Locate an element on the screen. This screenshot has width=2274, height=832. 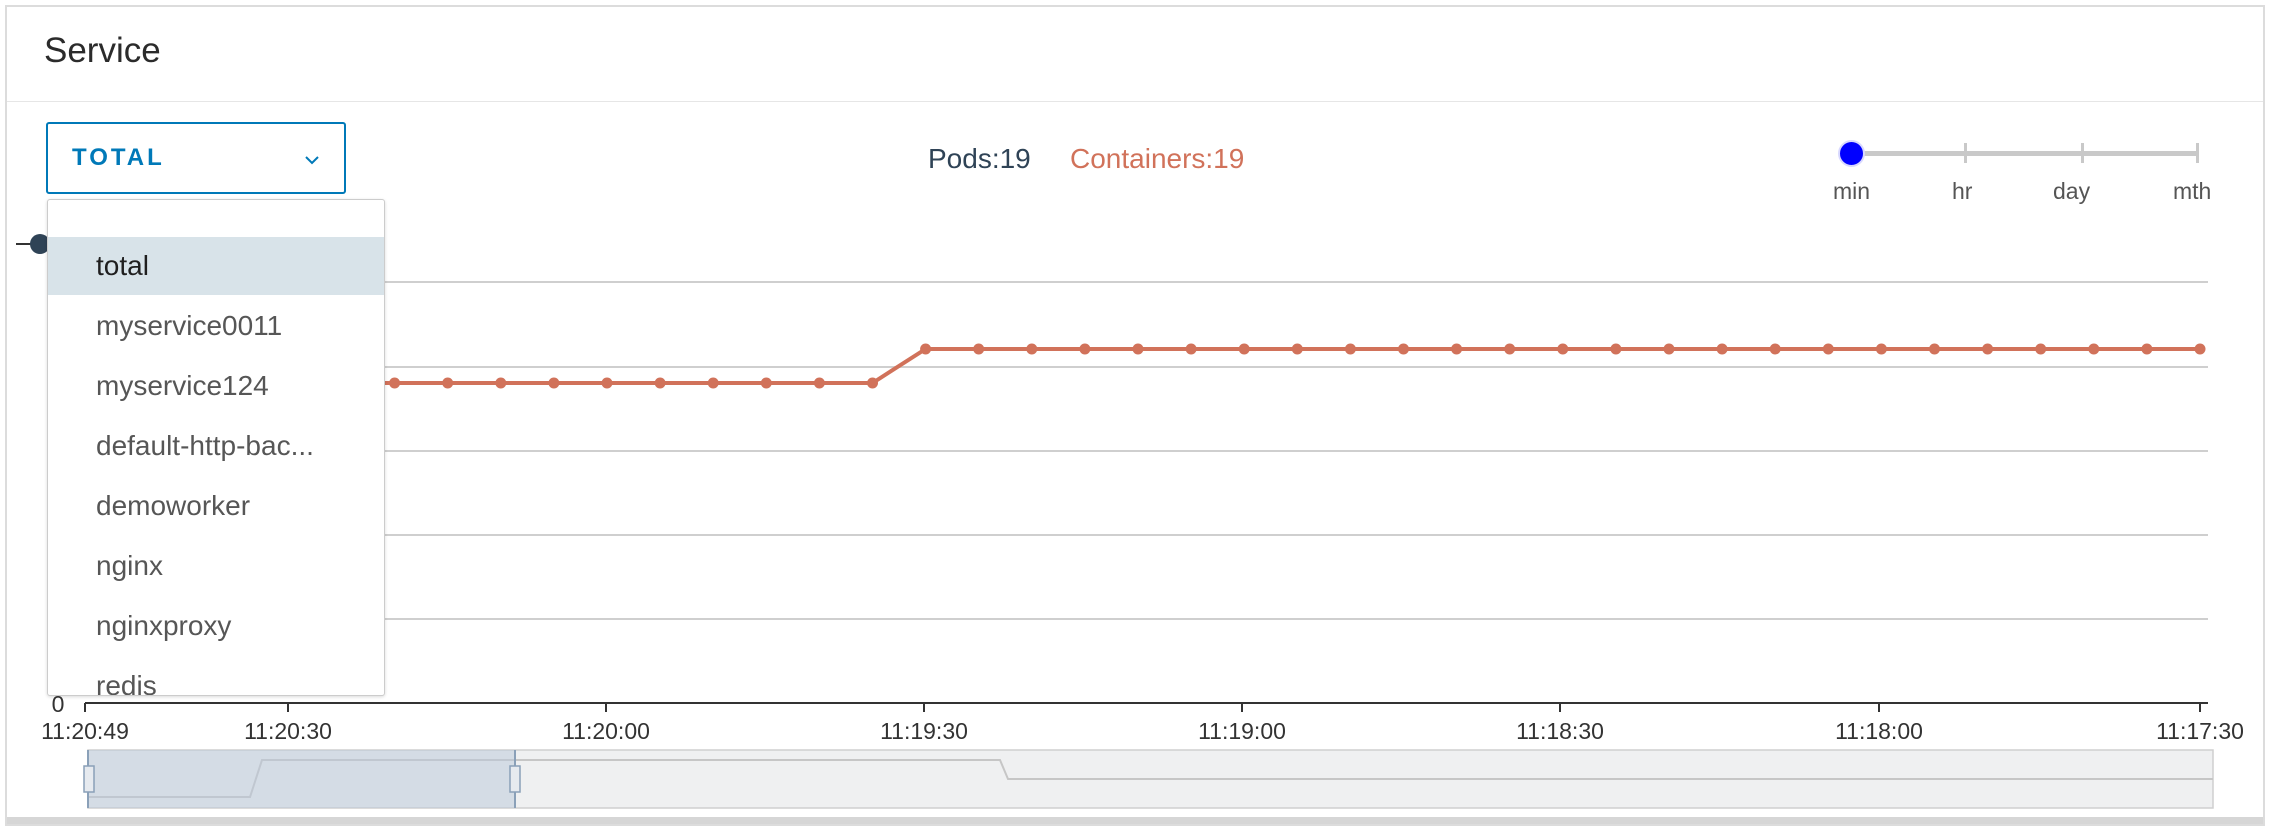
time-range-tick-hr is located at coordinates (1965, 153).